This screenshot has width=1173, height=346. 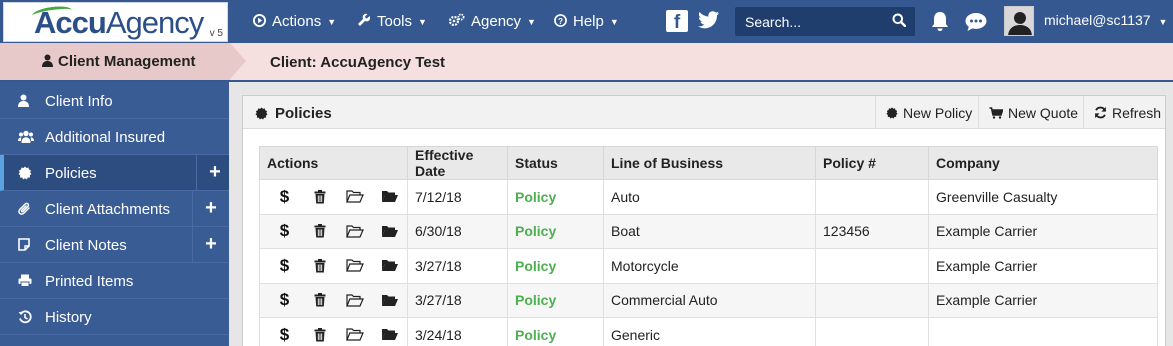 I want to click on refresh-button: Refresh, so click(x=1124, y=112).